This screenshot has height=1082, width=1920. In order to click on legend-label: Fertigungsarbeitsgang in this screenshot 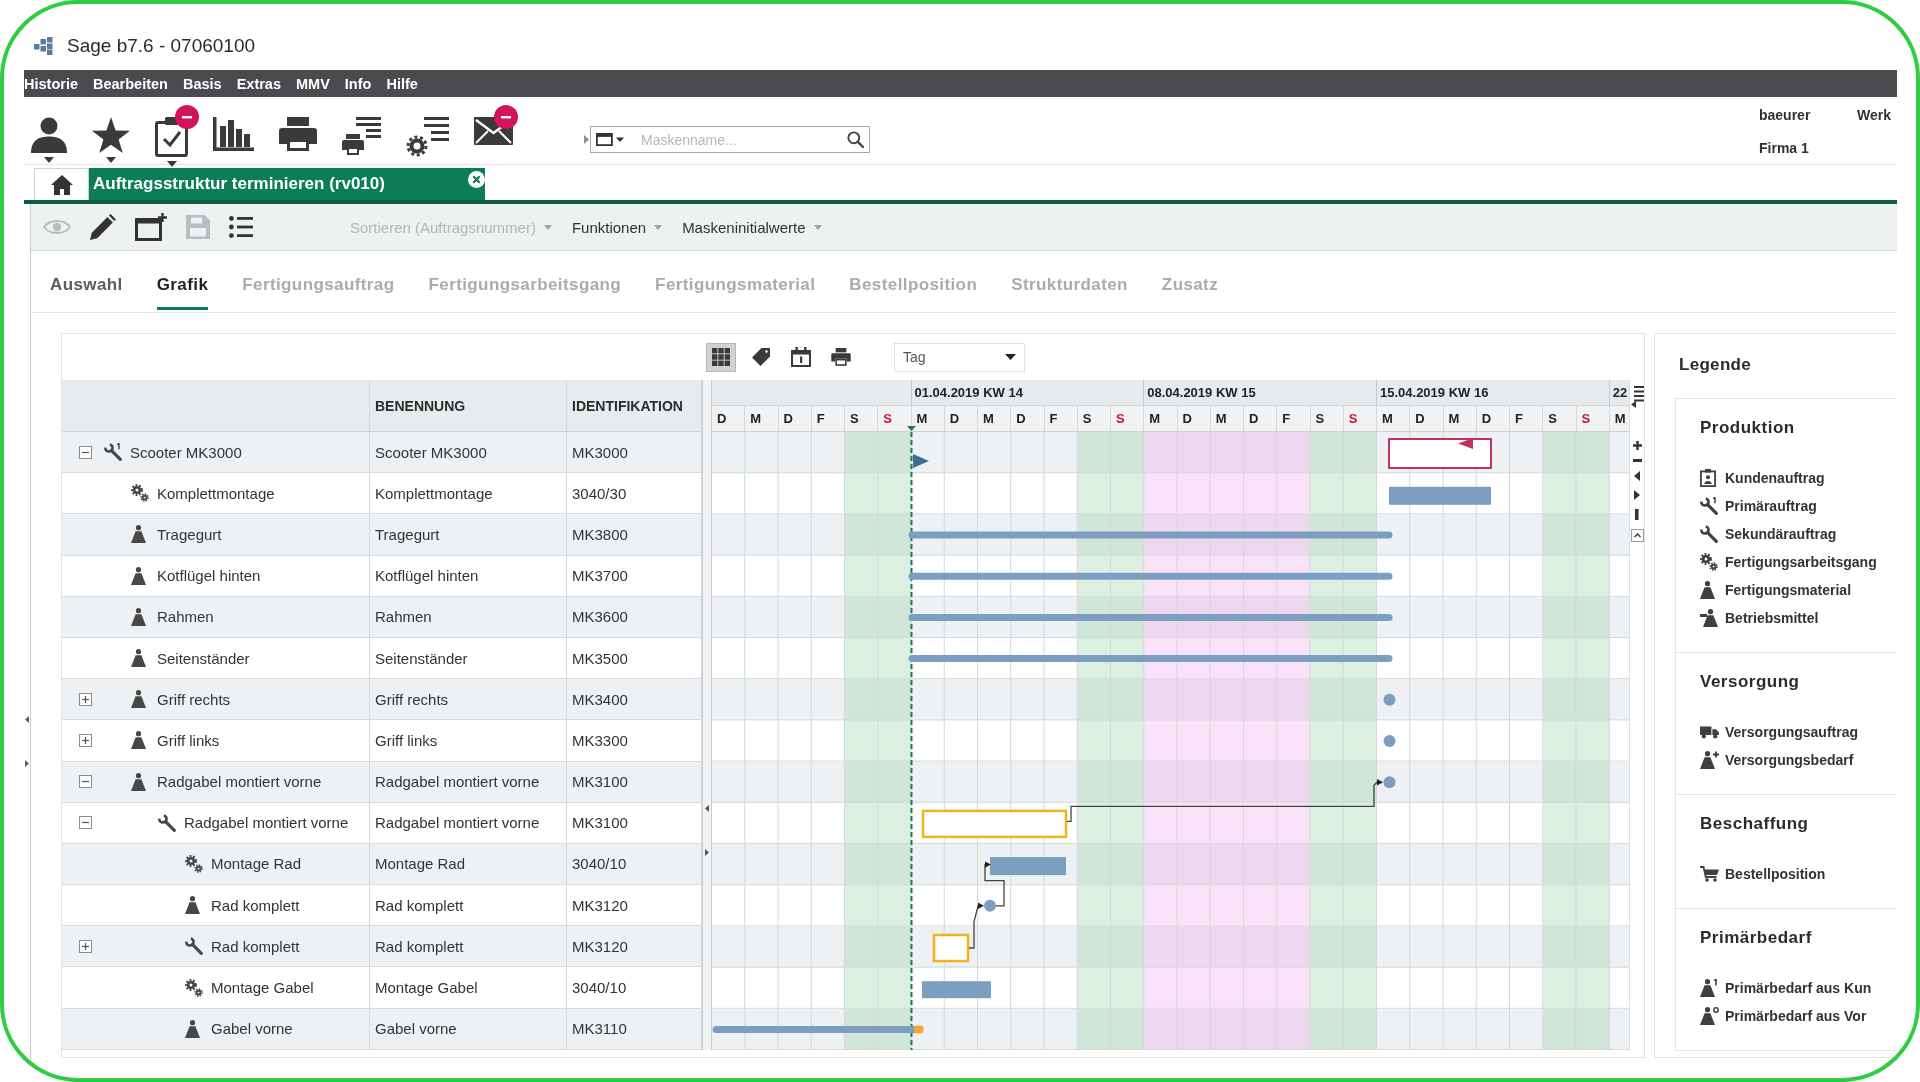, I will do `click(1801, 562)`.